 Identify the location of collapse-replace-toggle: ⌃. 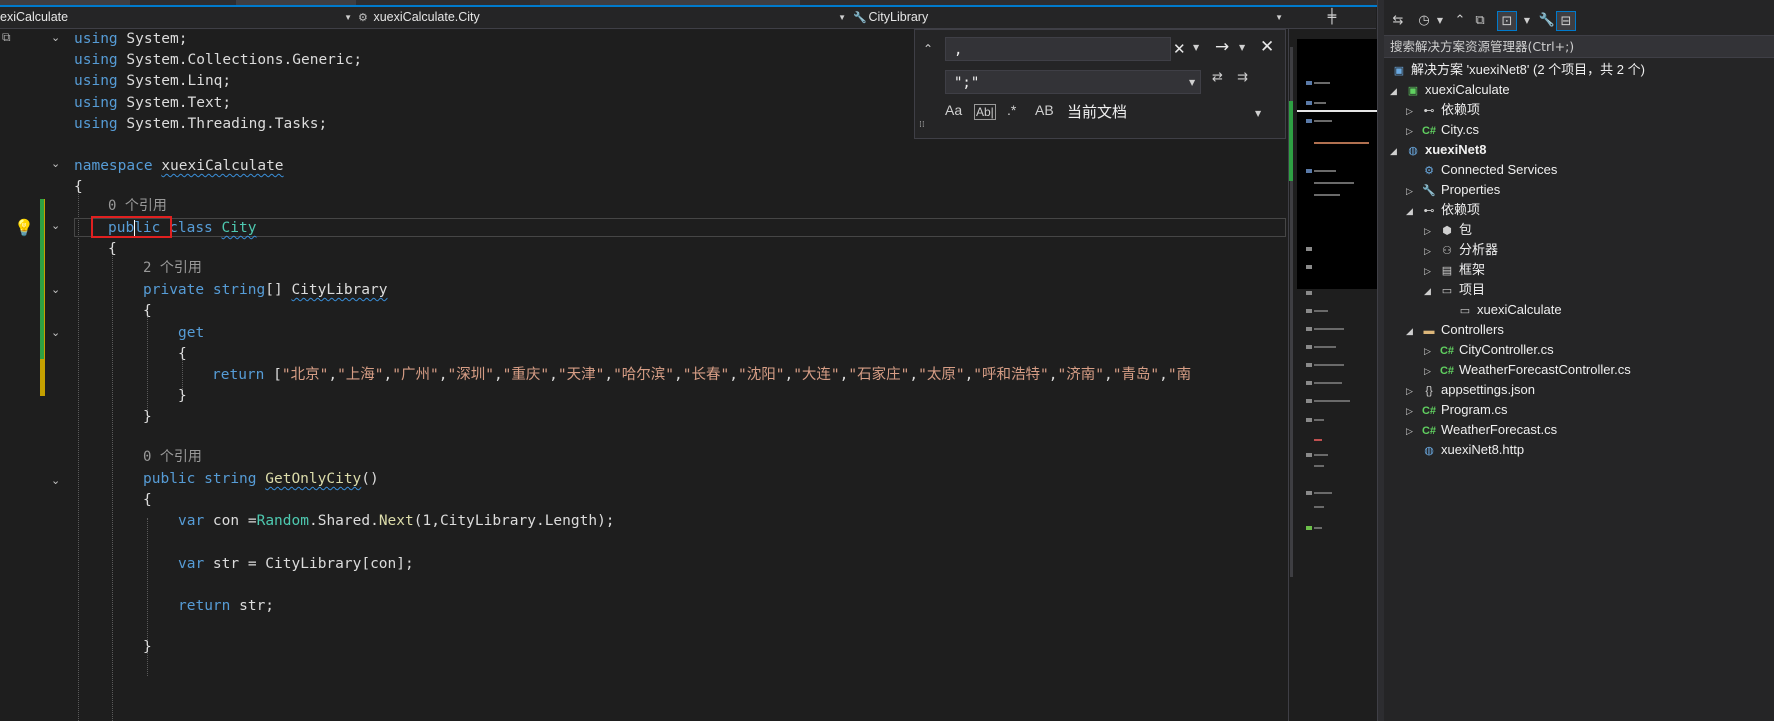
(928, 49).